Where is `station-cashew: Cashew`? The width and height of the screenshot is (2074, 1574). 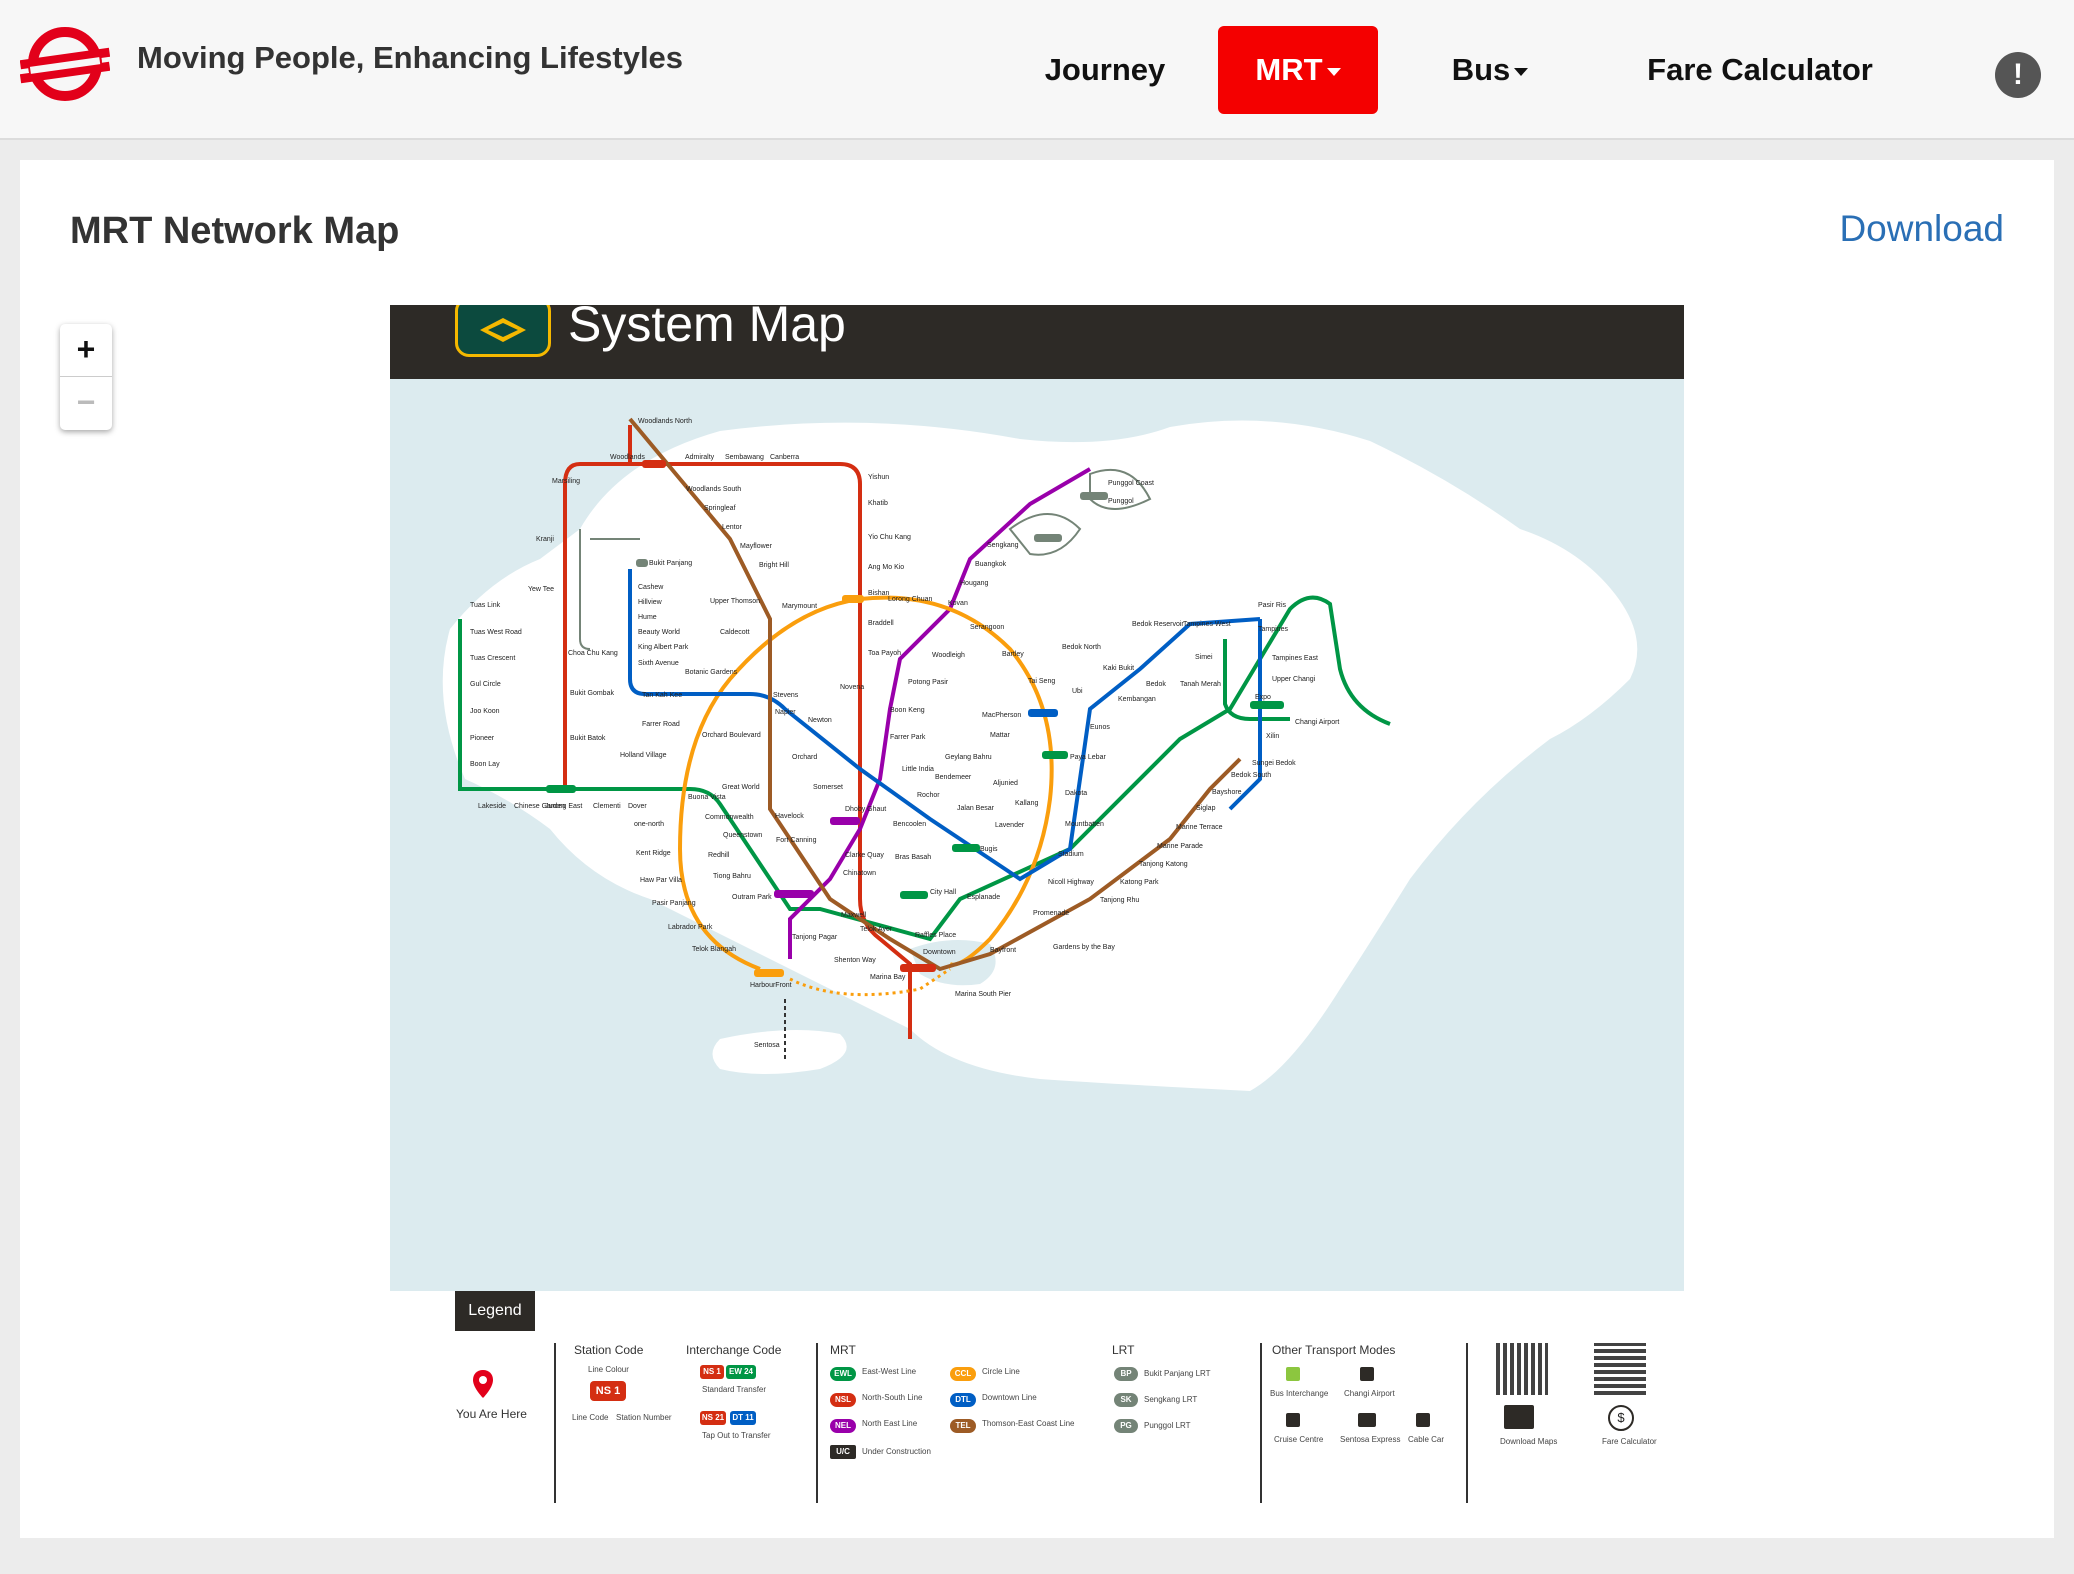
station-cashew: Cashew is located at coordinates (651, 587).